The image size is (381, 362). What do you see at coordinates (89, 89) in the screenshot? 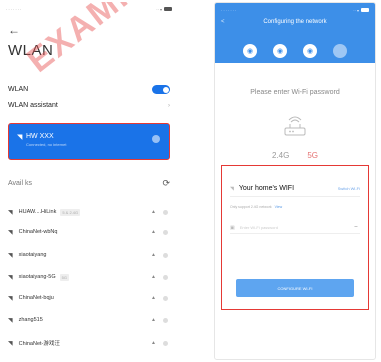
I see `wlan-toggle-row: WLAN` at bounding box center [89, 89].